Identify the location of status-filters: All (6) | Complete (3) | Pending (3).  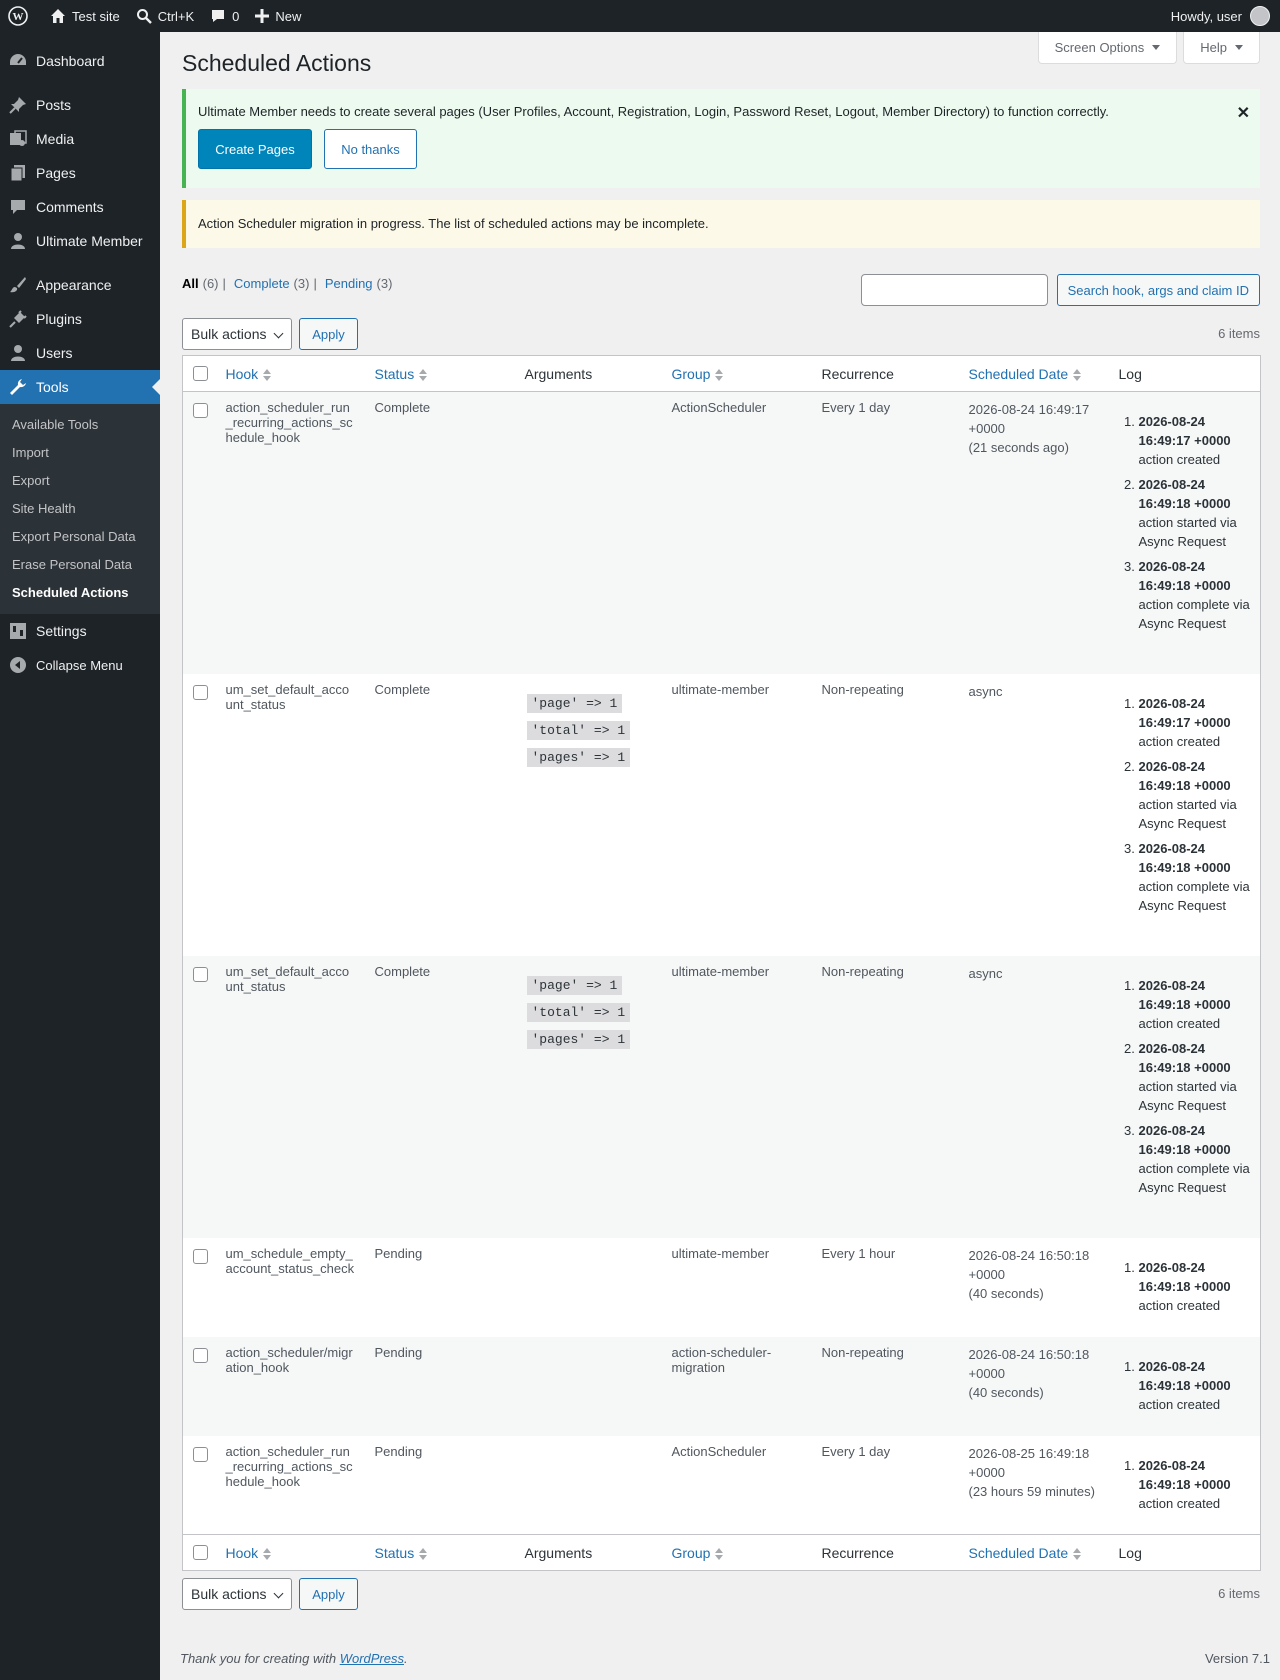
(287, 283).